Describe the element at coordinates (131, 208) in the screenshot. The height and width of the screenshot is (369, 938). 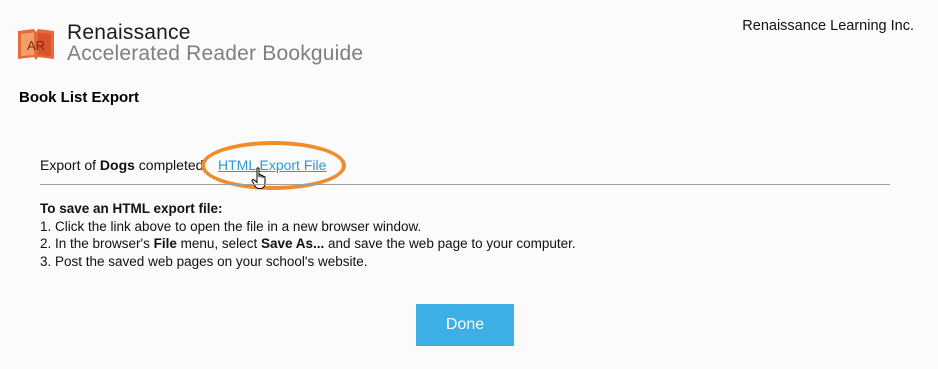
I see `instructions-heading: To save an HTML export file:` at that location.